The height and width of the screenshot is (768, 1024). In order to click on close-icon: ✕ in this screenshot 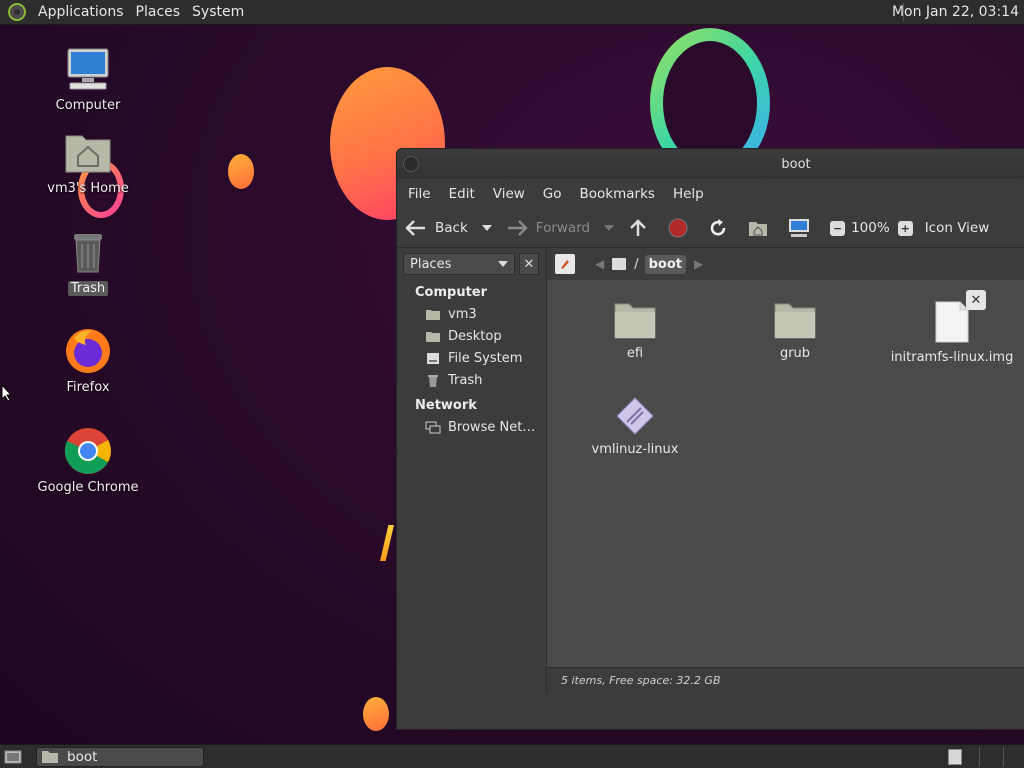, I will do `click(976, 300)`.